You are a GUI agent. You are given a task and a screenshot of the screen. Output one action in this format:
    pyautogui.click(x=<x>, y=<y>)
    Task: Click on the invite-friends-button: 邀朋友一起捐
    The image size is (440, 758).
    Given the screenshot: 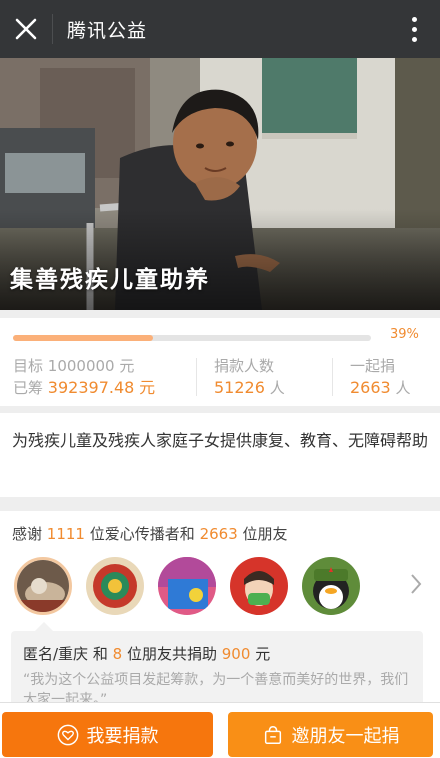 What is the action you would take?
    pyautogui.click(x=330, y=734)
    